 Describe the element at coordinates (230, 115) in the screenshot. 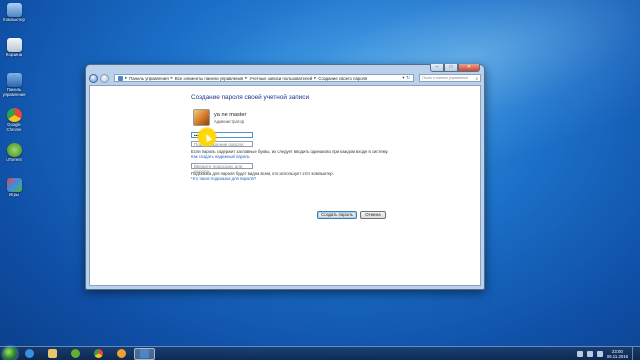

I see `user-name: ya ne master` at that location.